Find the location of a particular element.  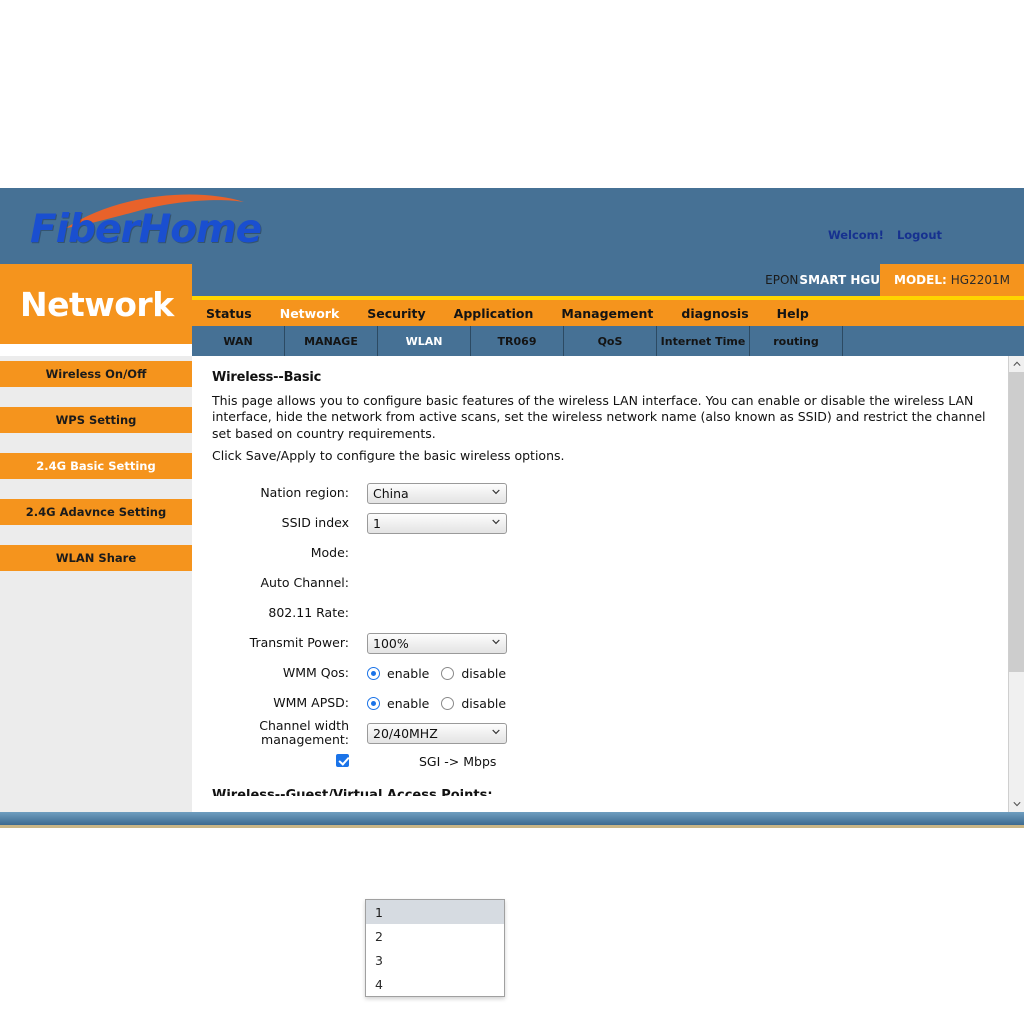

subnav-item-routing: routing is located at coordinates (796, 341).